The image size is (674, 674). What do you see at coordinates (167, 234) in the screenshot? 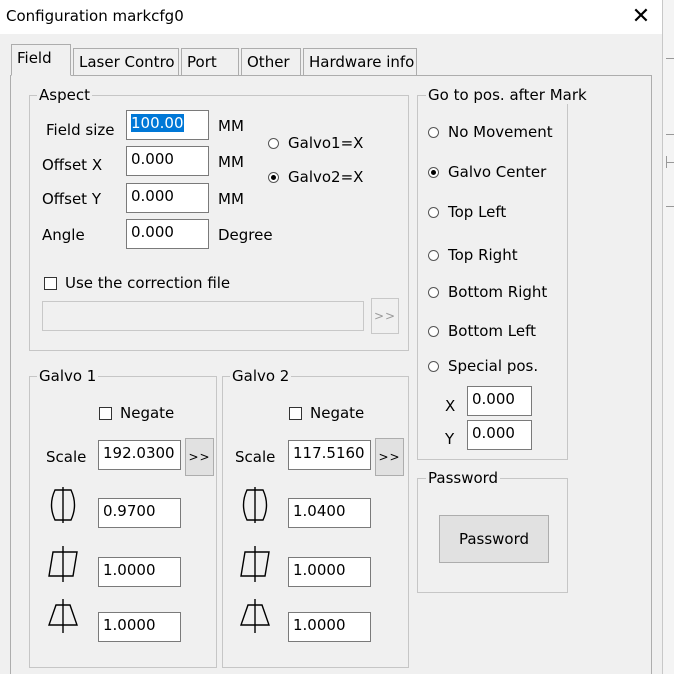
I see `angle-input: 0.000` at bounding box center [167, 234].